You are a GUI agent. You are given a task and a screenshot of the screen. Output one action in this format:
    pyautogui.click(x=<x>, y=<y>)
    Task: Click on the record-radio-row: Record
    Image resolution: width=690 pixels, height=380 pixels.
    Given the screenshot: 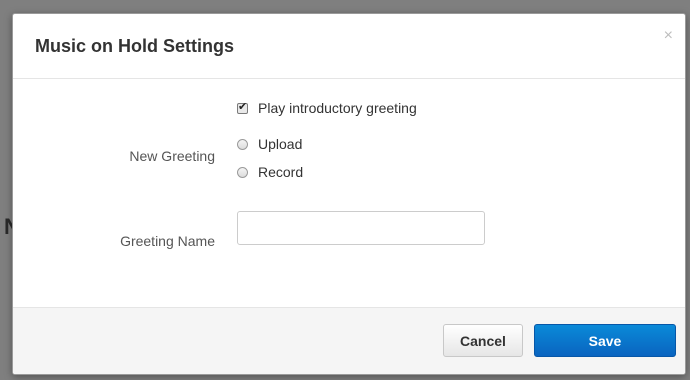 What is the action you would take?
    pyautogui.click(x=270, y=172)
    